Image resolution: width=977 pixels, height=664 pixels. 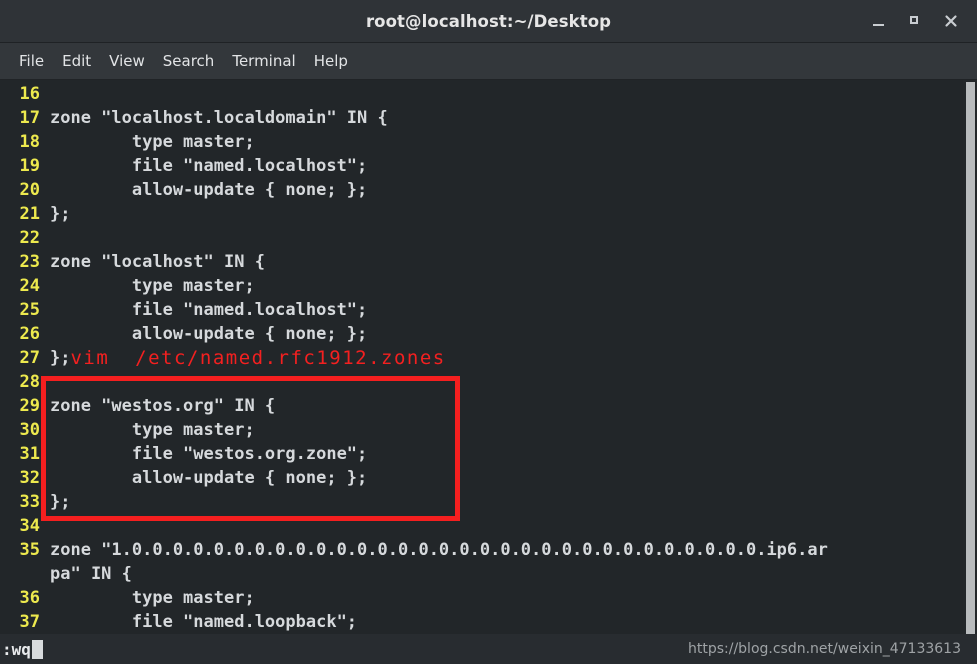 What do you see at coordinates (29, 454) in the screenshot?
I see `line-number: 31` at bounding box center [29, 454].